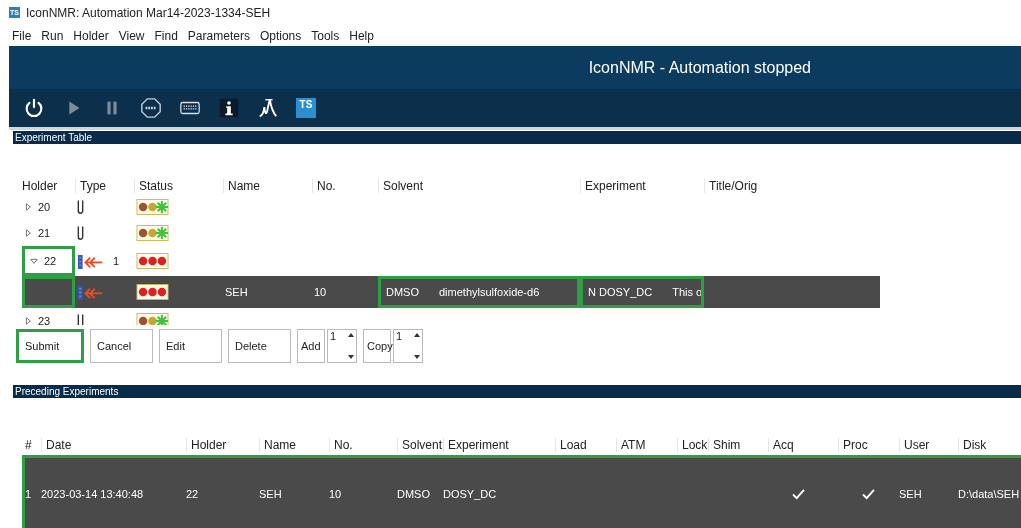 This screenshot has width=1021, height=528. I want to click on column-header: #, so click(33, 445).